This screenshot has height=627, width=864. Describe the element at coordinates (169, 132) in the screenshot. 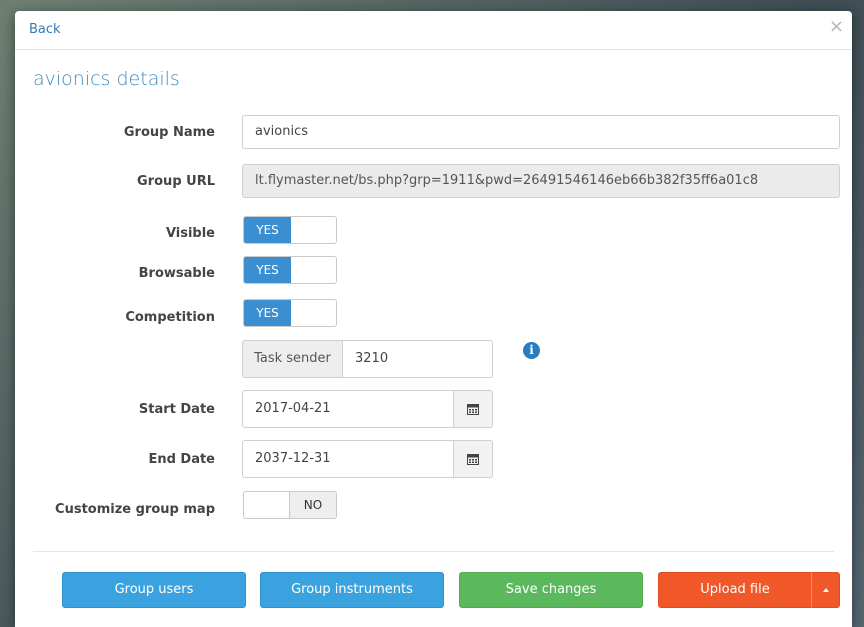

I see `group-name-label: Group Name` at that location.